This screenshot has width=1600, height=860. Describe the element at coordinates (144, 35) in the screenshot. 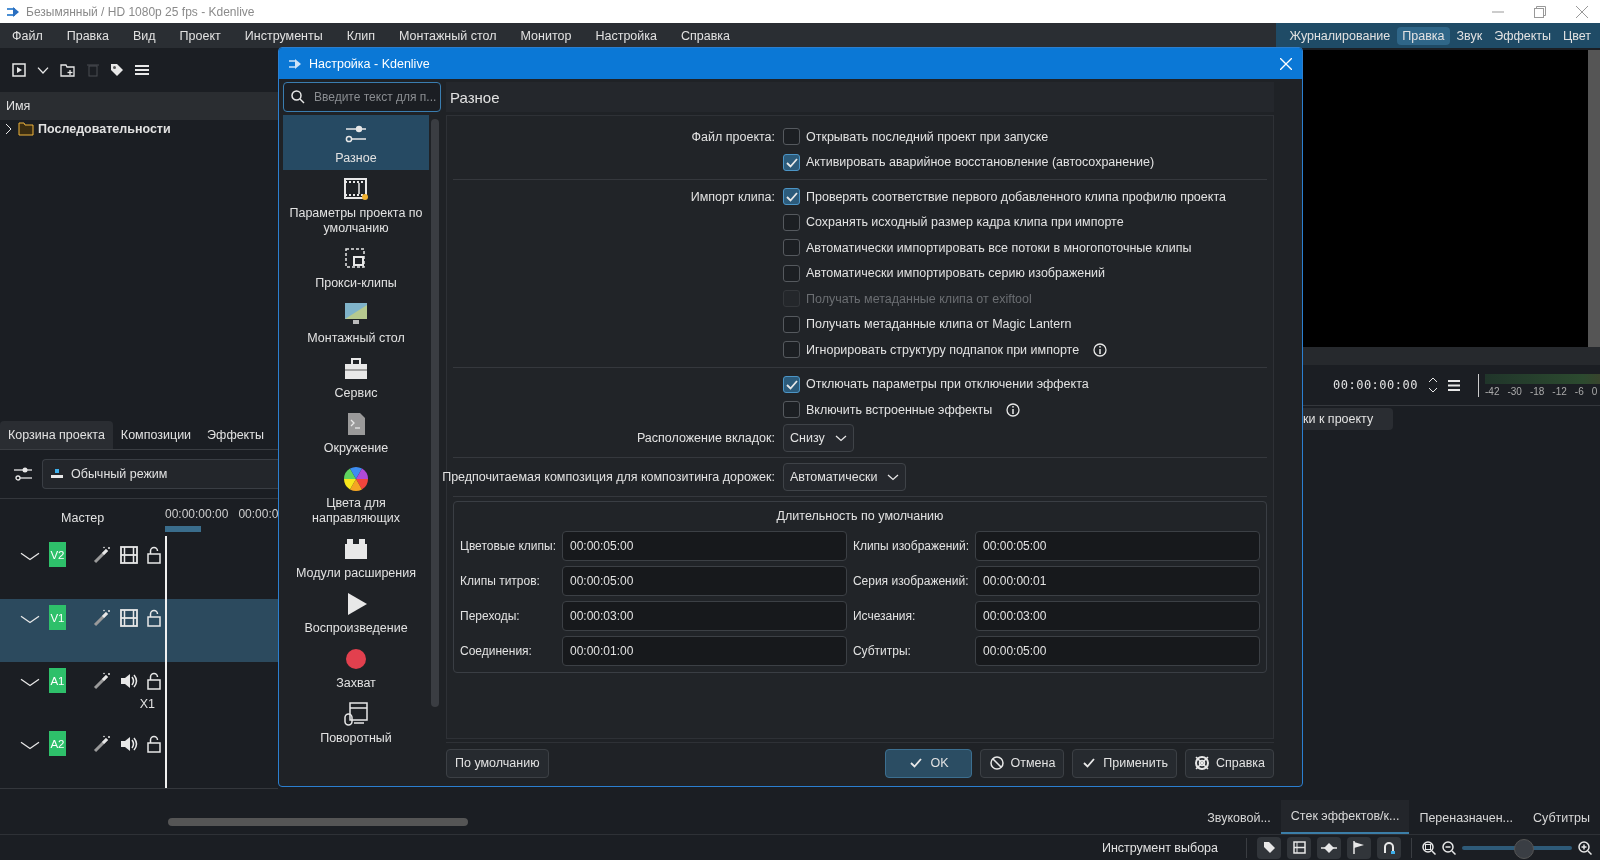

I see `menu-item: Вид` at that location.